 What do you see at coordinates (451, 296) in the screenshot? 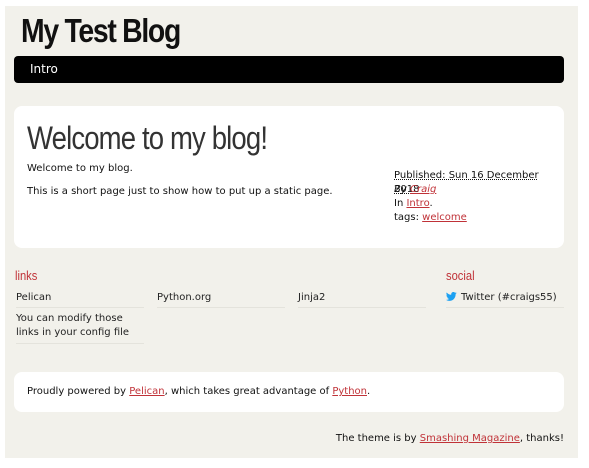
I see `twitter-icon` at bounding box center [451, 296].